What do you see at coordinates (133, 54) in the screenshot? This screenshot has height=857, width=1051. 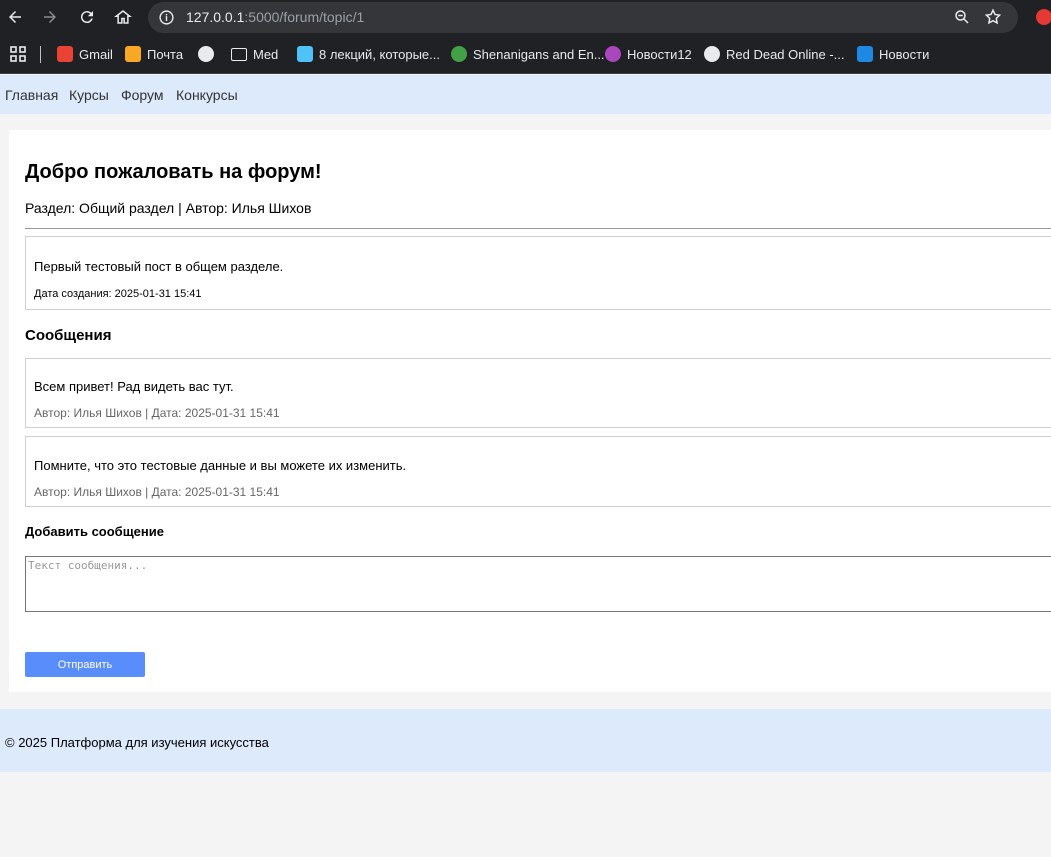 I see `mail-icon` at bounding box center [133, 54].